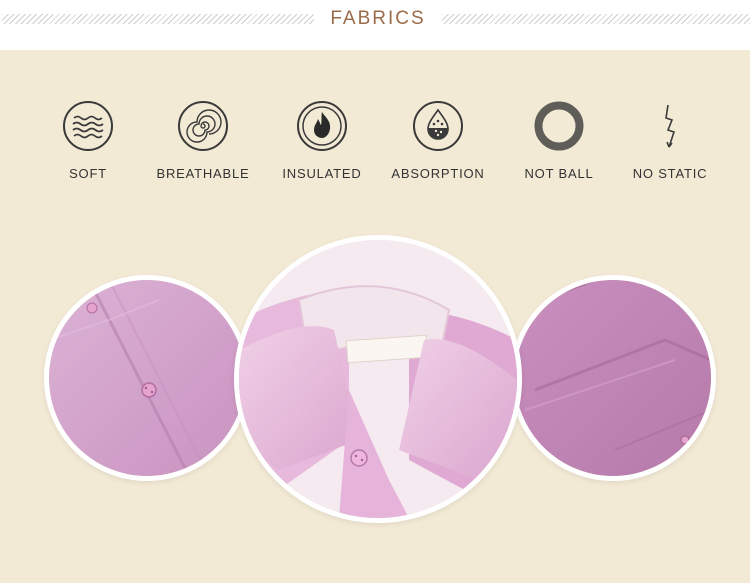  I want to click on cuff-photo, so click(613, 378).